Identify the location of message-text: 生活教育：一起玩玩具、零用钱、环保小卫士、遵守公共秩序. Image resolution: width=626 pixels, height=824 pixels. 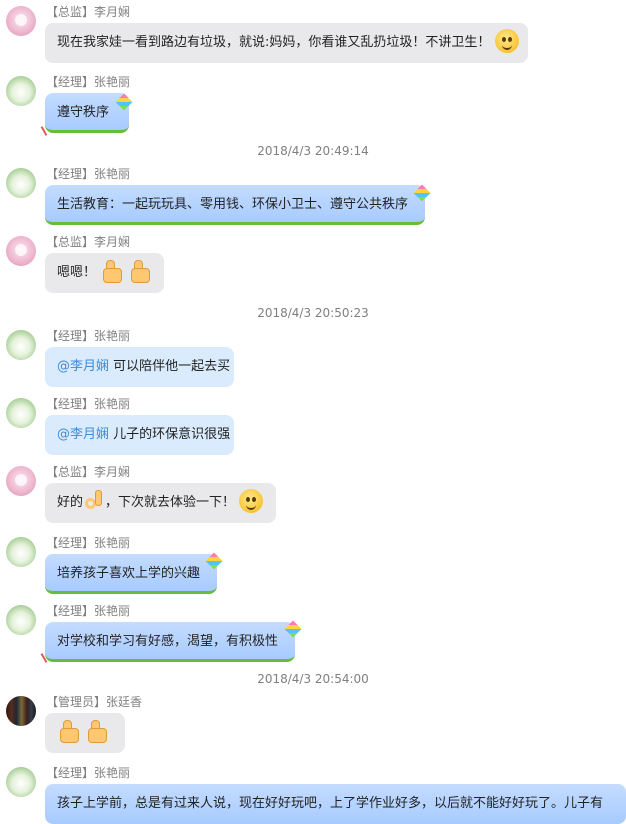
(233, 204).